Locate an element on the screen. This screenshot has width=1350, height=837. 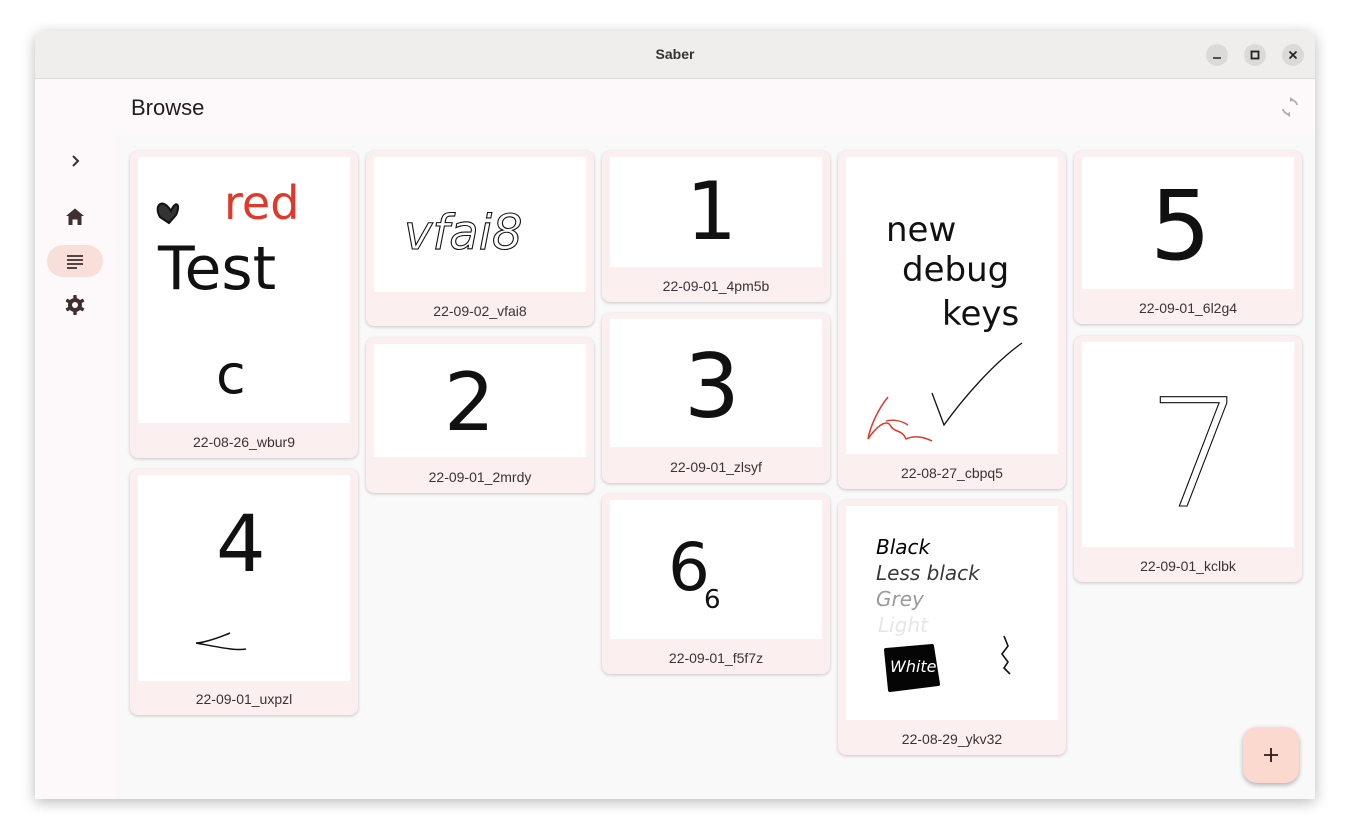
minimize-button is located at coordinates (1217, 55).